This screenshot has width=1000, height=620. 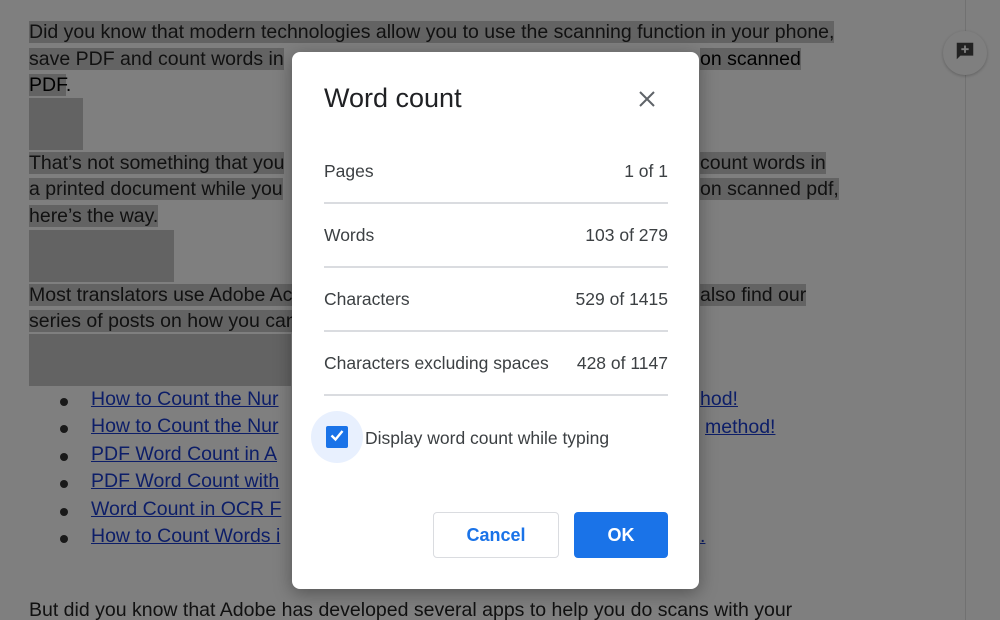 I want to click on stat-row-characters-no-spaces: Characters excluding spaces 428 of 1147, so click(x=496, y=363).